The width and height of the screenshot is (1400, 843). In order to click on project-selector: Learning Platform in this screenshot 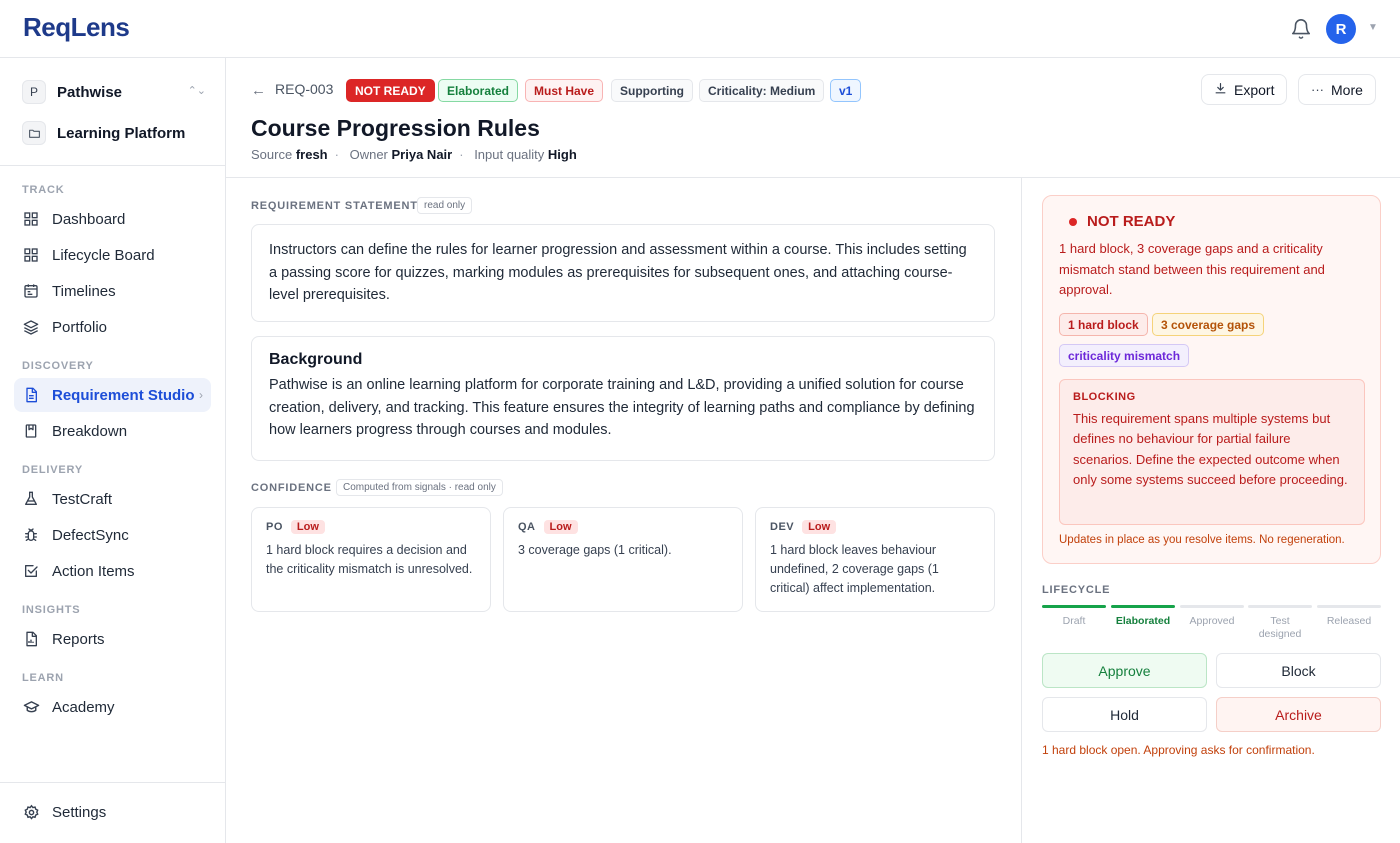, I will do `click(117, 133)`.